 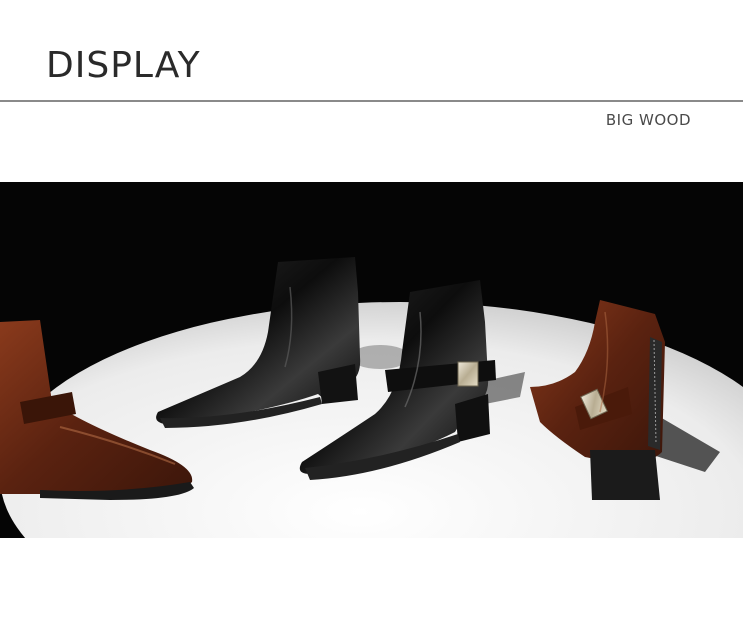 I want to click on header-divider, so click(x=371, y=101).